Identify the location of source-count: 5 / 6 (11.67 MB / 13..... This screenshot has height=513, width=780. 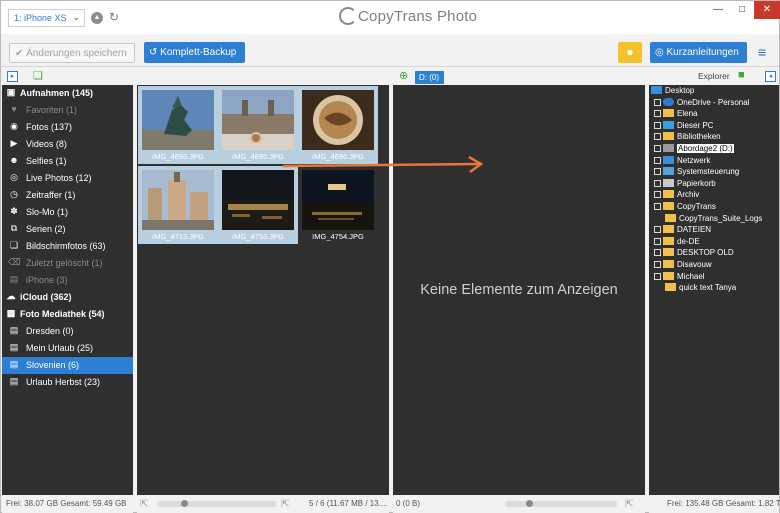
(348, 503).